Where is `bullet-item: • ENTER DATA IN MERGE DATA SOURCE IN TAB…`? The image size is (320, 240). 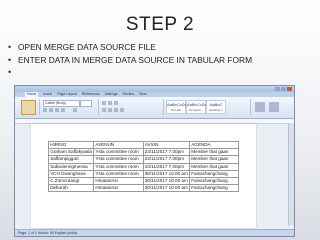
bullet-item: • ENTER DATA IN MERGE DATA SOURCE IN TAB… is located at coordinates (163, 60).